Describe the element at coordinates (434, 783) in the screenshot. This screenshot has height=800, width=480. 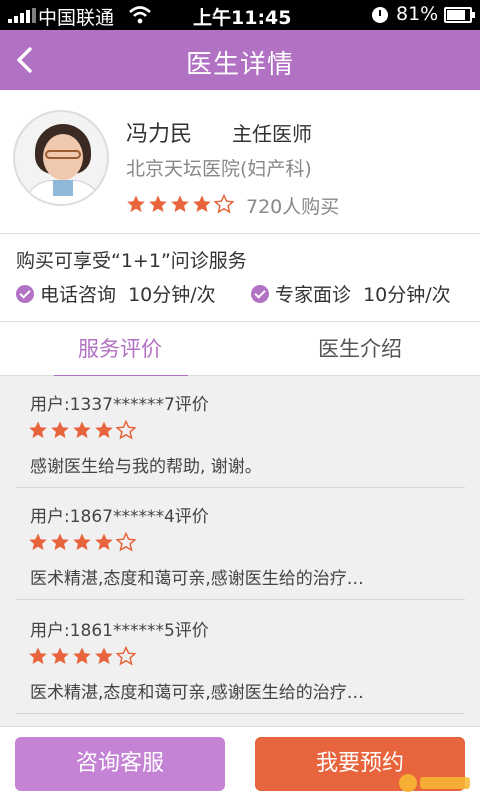
I see `watermark-logo` at that location.